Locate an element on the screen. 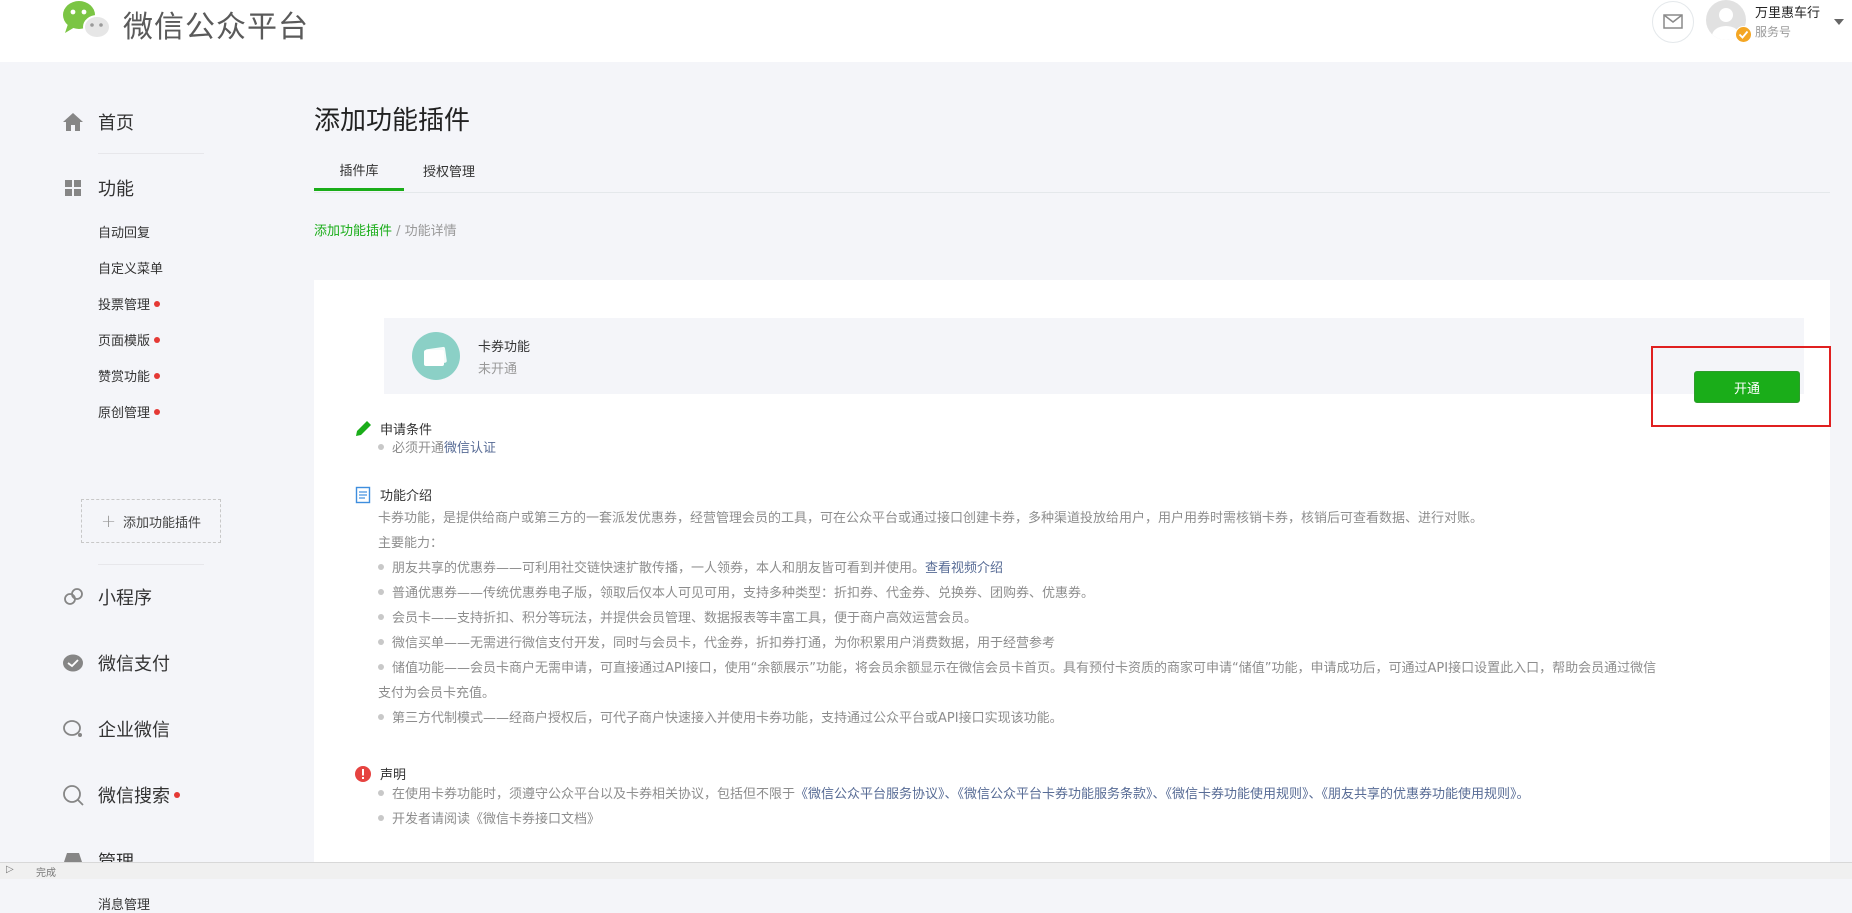 This screenshot has height=913, width=1852. sidebar-item-label: 企业微信 is located at coordinates (134, 730).